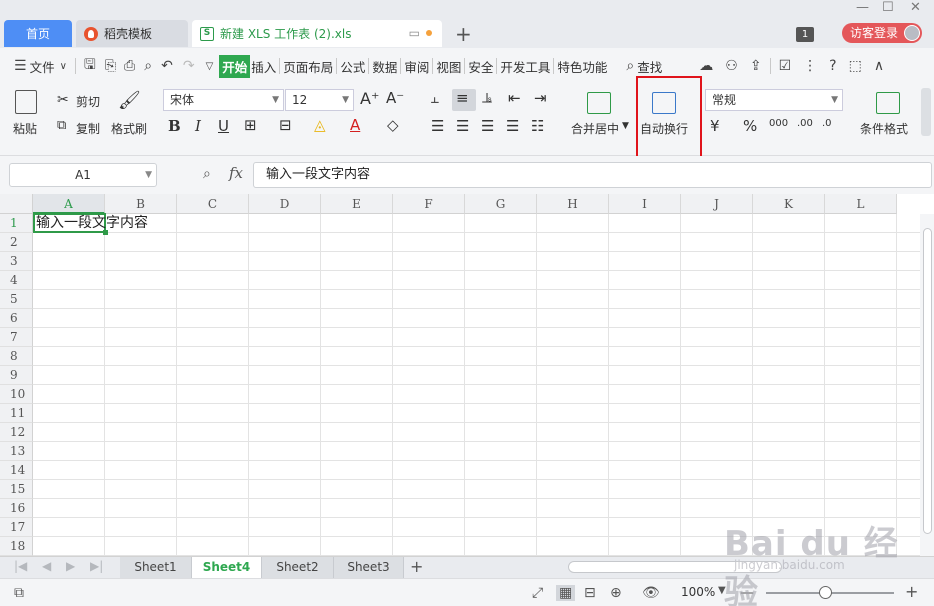  What do you see at coordinates (16, 508) in the screenshot?
I see `row-header-16: 16` at bounding box center [16, 508].